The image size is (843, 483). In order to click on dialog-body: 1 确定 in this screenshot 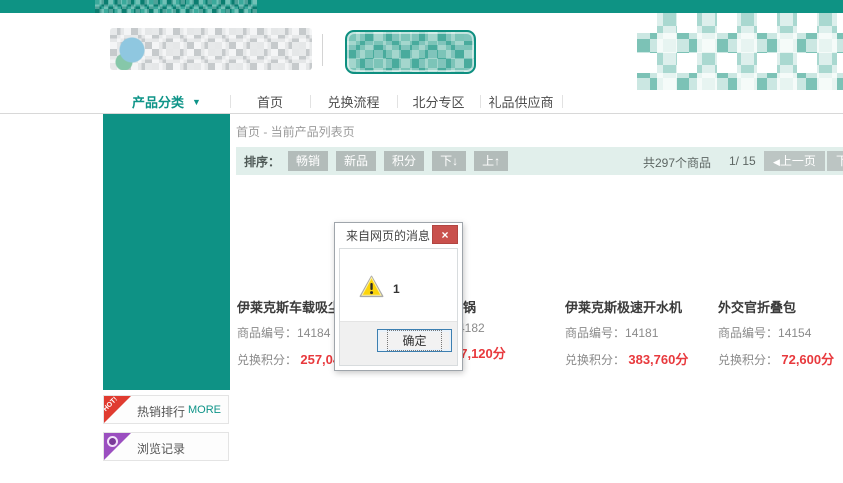, I will do `click(398, 307)`.